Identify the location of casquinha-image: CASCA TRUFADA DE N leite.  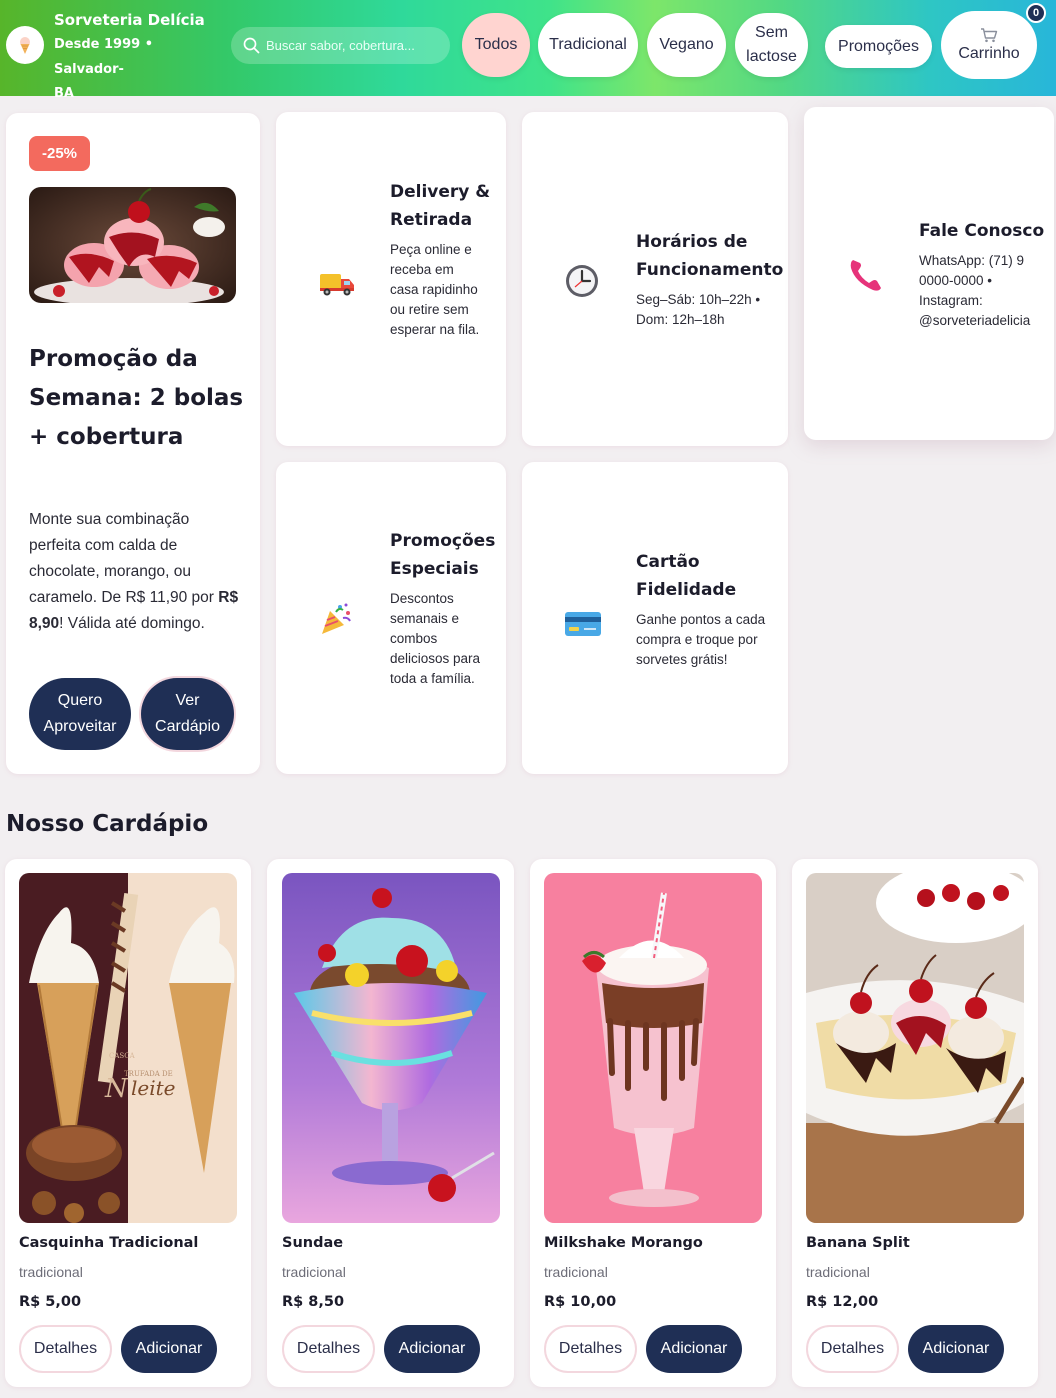
(128, 1048).